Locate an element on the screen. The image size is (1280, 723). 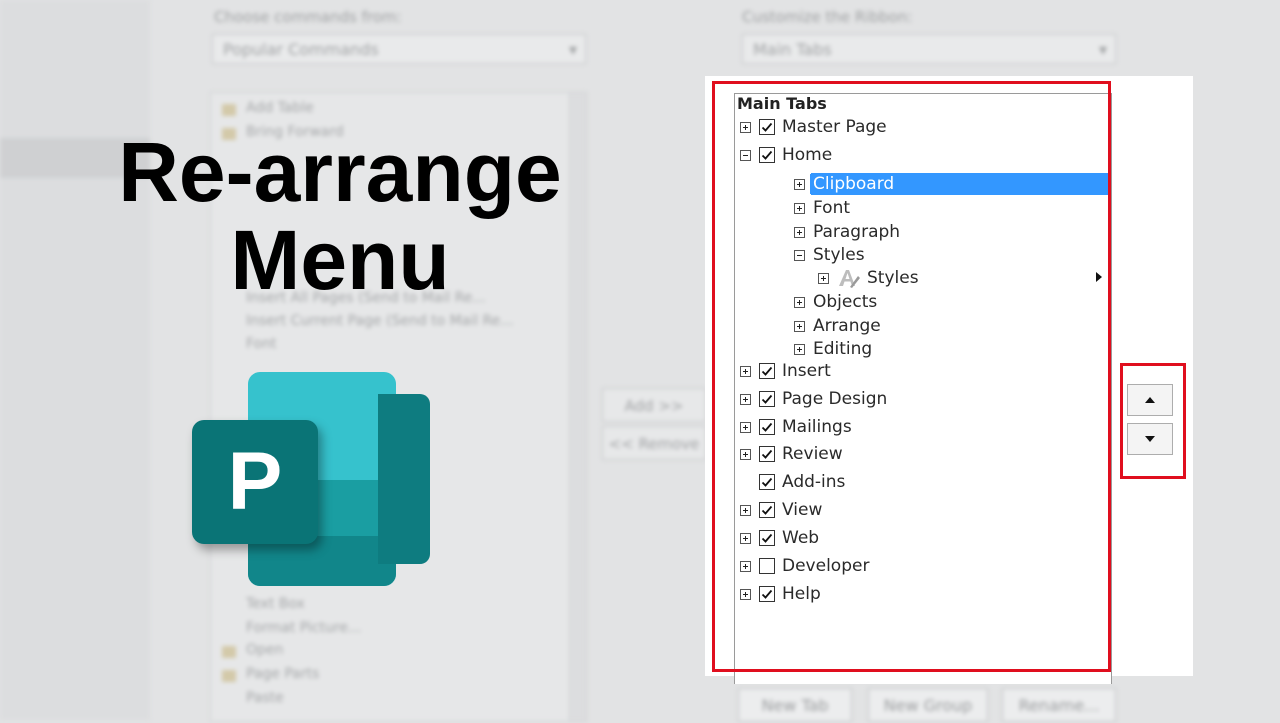
command-item: Open is located at coordinates (264, 650).